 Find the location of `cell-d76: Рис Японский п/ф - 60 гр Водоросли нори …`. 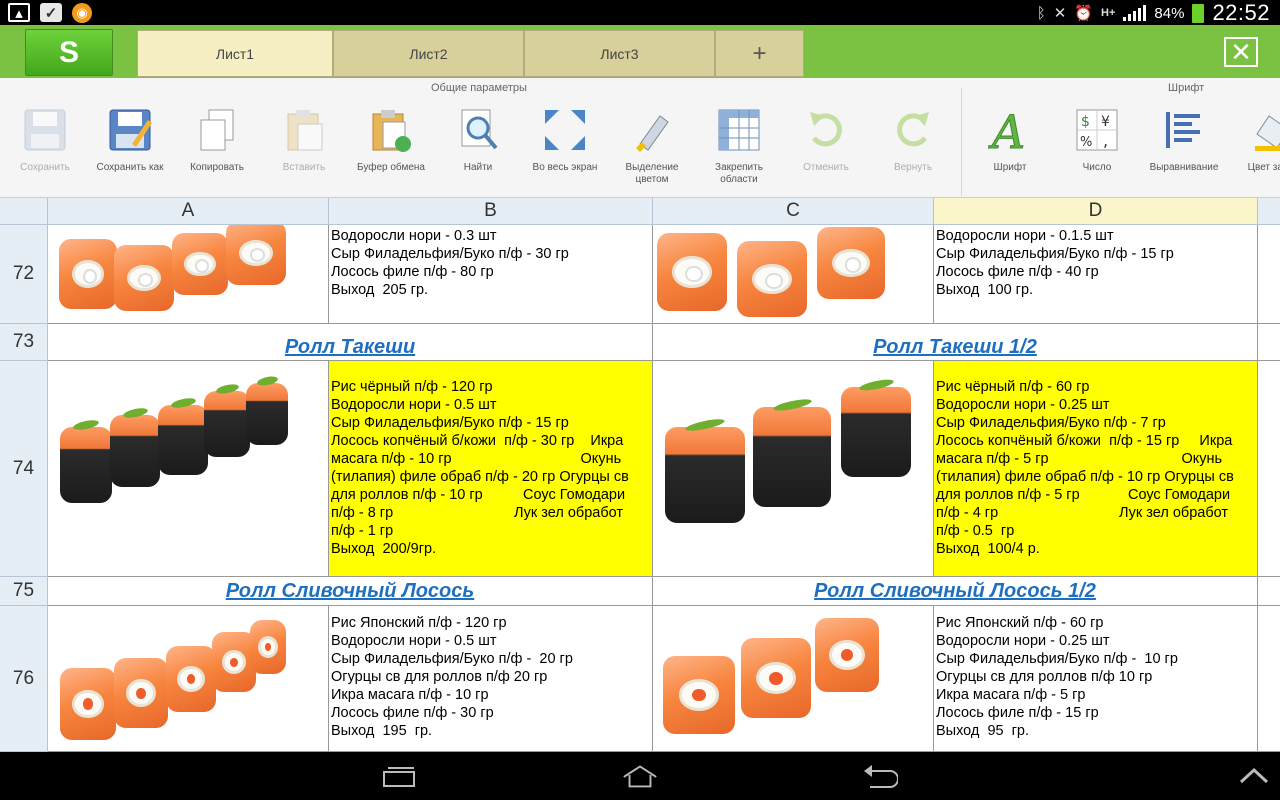

cell-d76: Рис Японский п/ф - 60 гр Водоросли нори … is located at coordinates (1096, 679).